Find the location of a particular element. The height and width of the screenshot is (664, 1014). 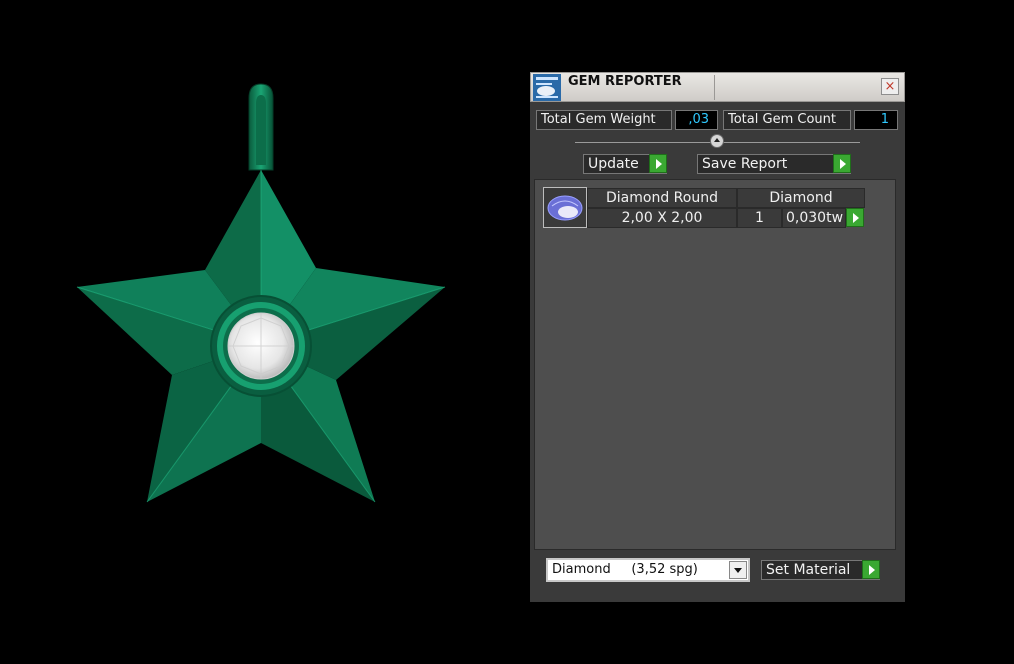

gem-reporter-app-icon is located at coordinates (547, 87).